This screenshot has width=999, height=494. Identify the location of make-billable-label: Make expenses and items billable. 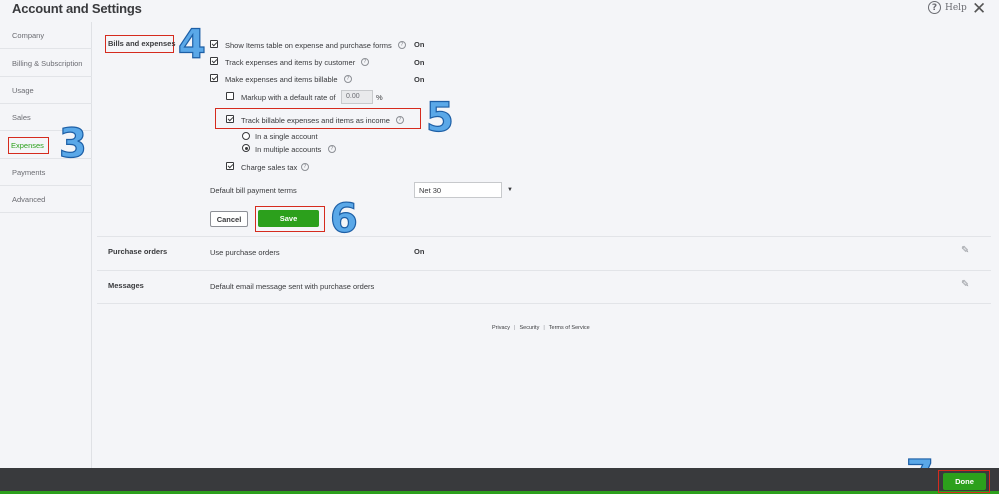
(281, 79).